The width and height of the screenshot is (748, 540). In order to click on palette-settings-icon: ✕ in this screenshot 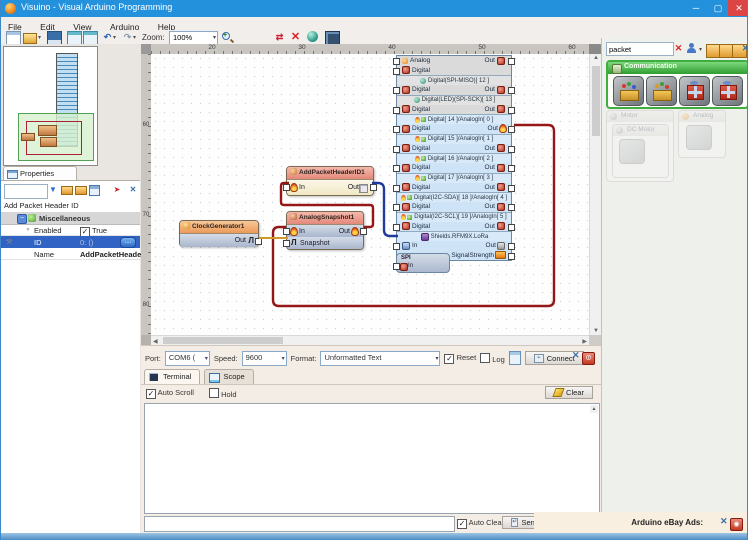, I will do `click(744, 48)`.